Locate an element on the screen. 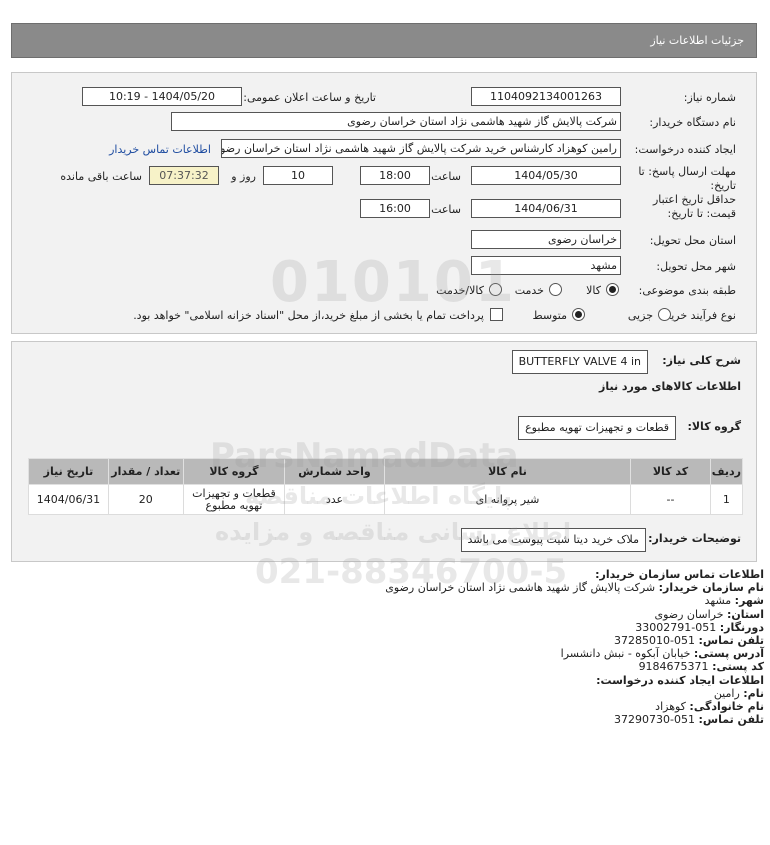 The width and height of the screenshot is (770, 845). category-service-label: خدمت is located at coordinates (529, 290).